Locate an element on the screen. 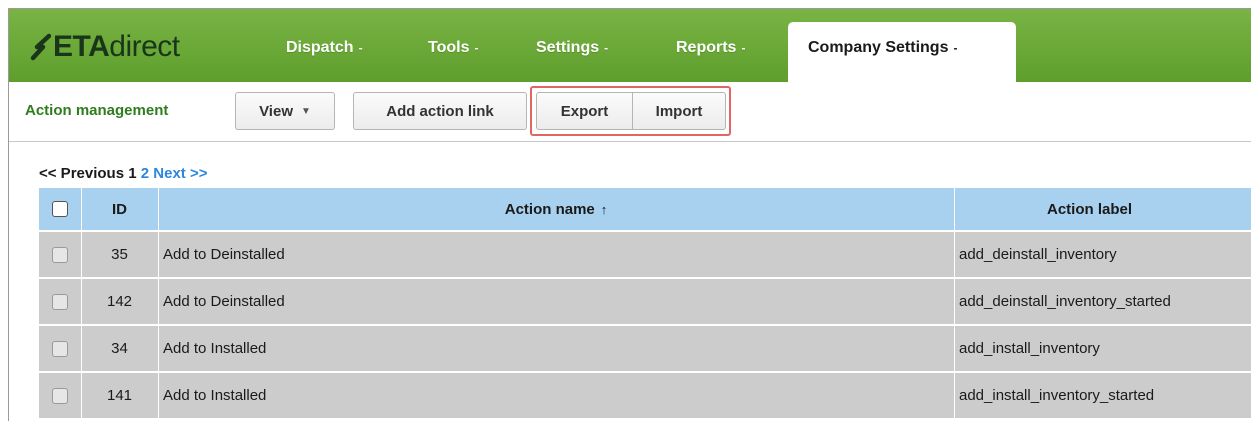 The height and width of the screenshot is (421, 1251). etadirect-logo: ETAdirect is located at coordinates (104, 47).